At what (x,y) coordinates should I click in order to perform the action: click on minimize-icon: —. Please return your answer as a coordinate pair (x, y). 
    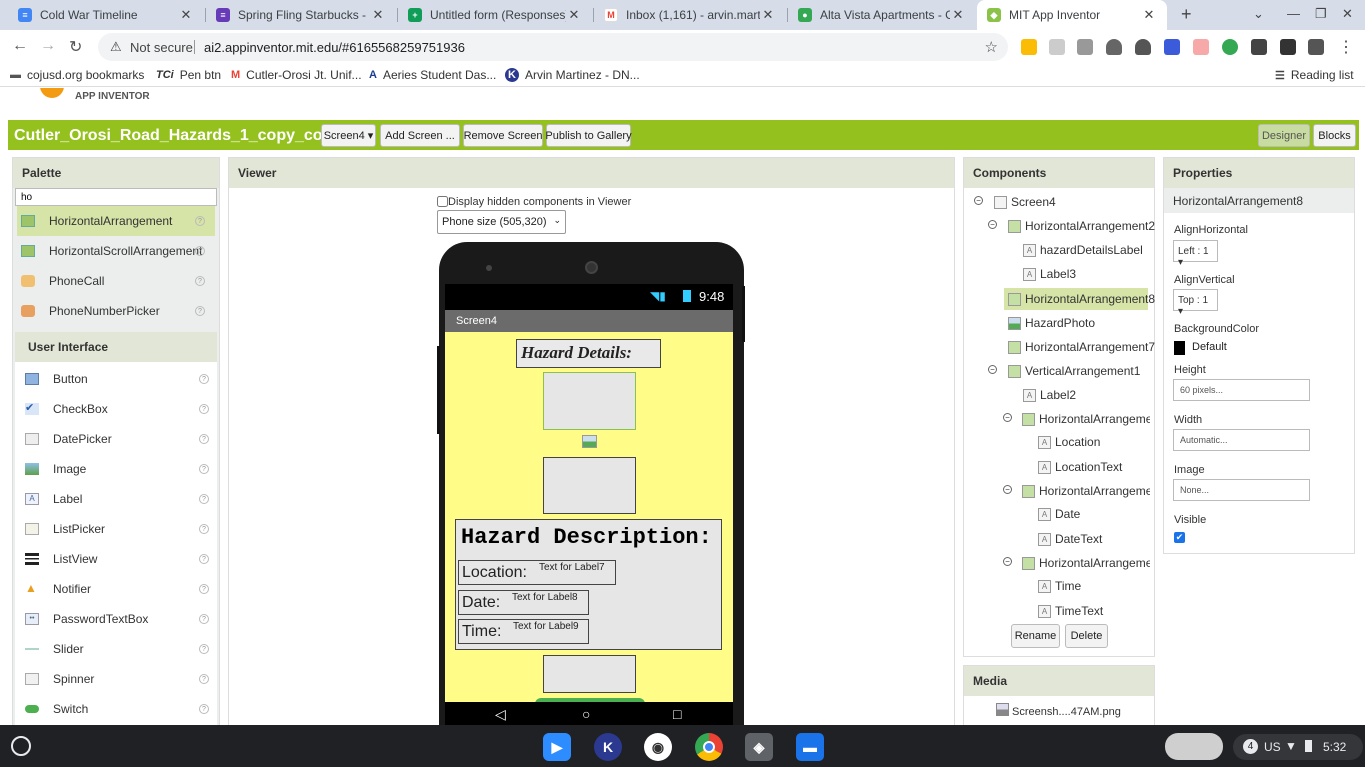
    Looking at the image, I should click on (1293, 13).